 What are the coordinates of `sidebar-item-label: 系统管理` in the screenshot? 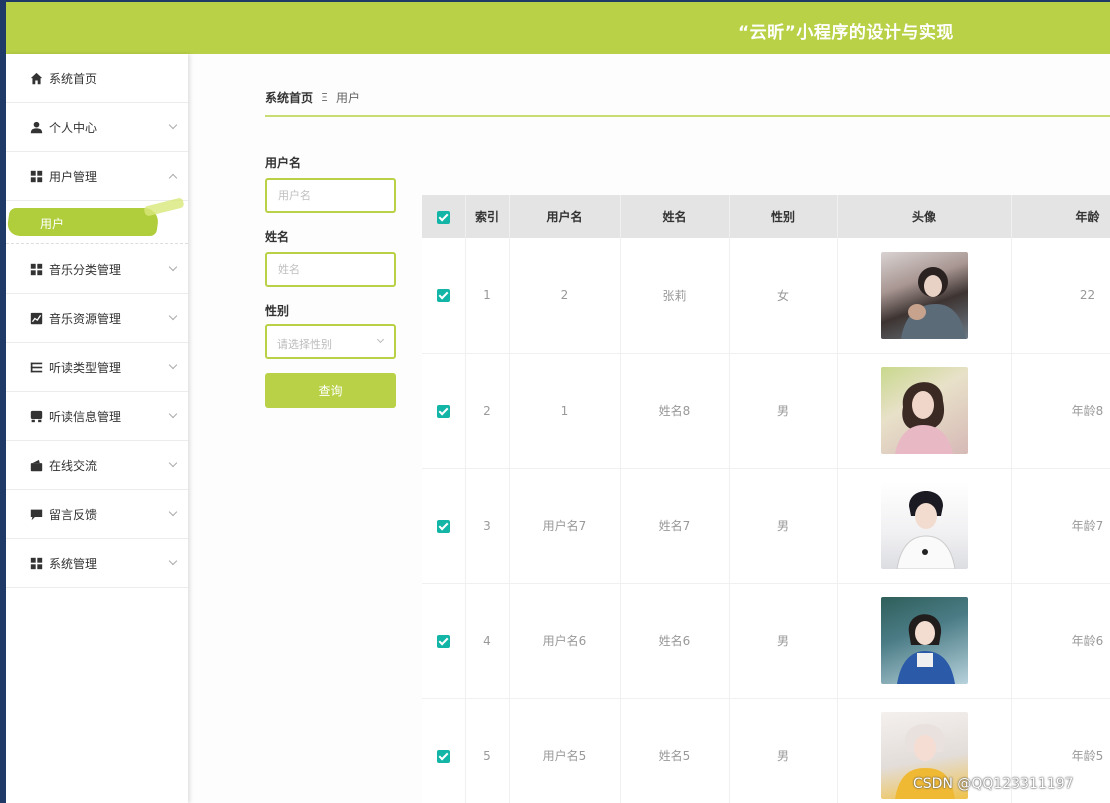 It's located at (73, 563).